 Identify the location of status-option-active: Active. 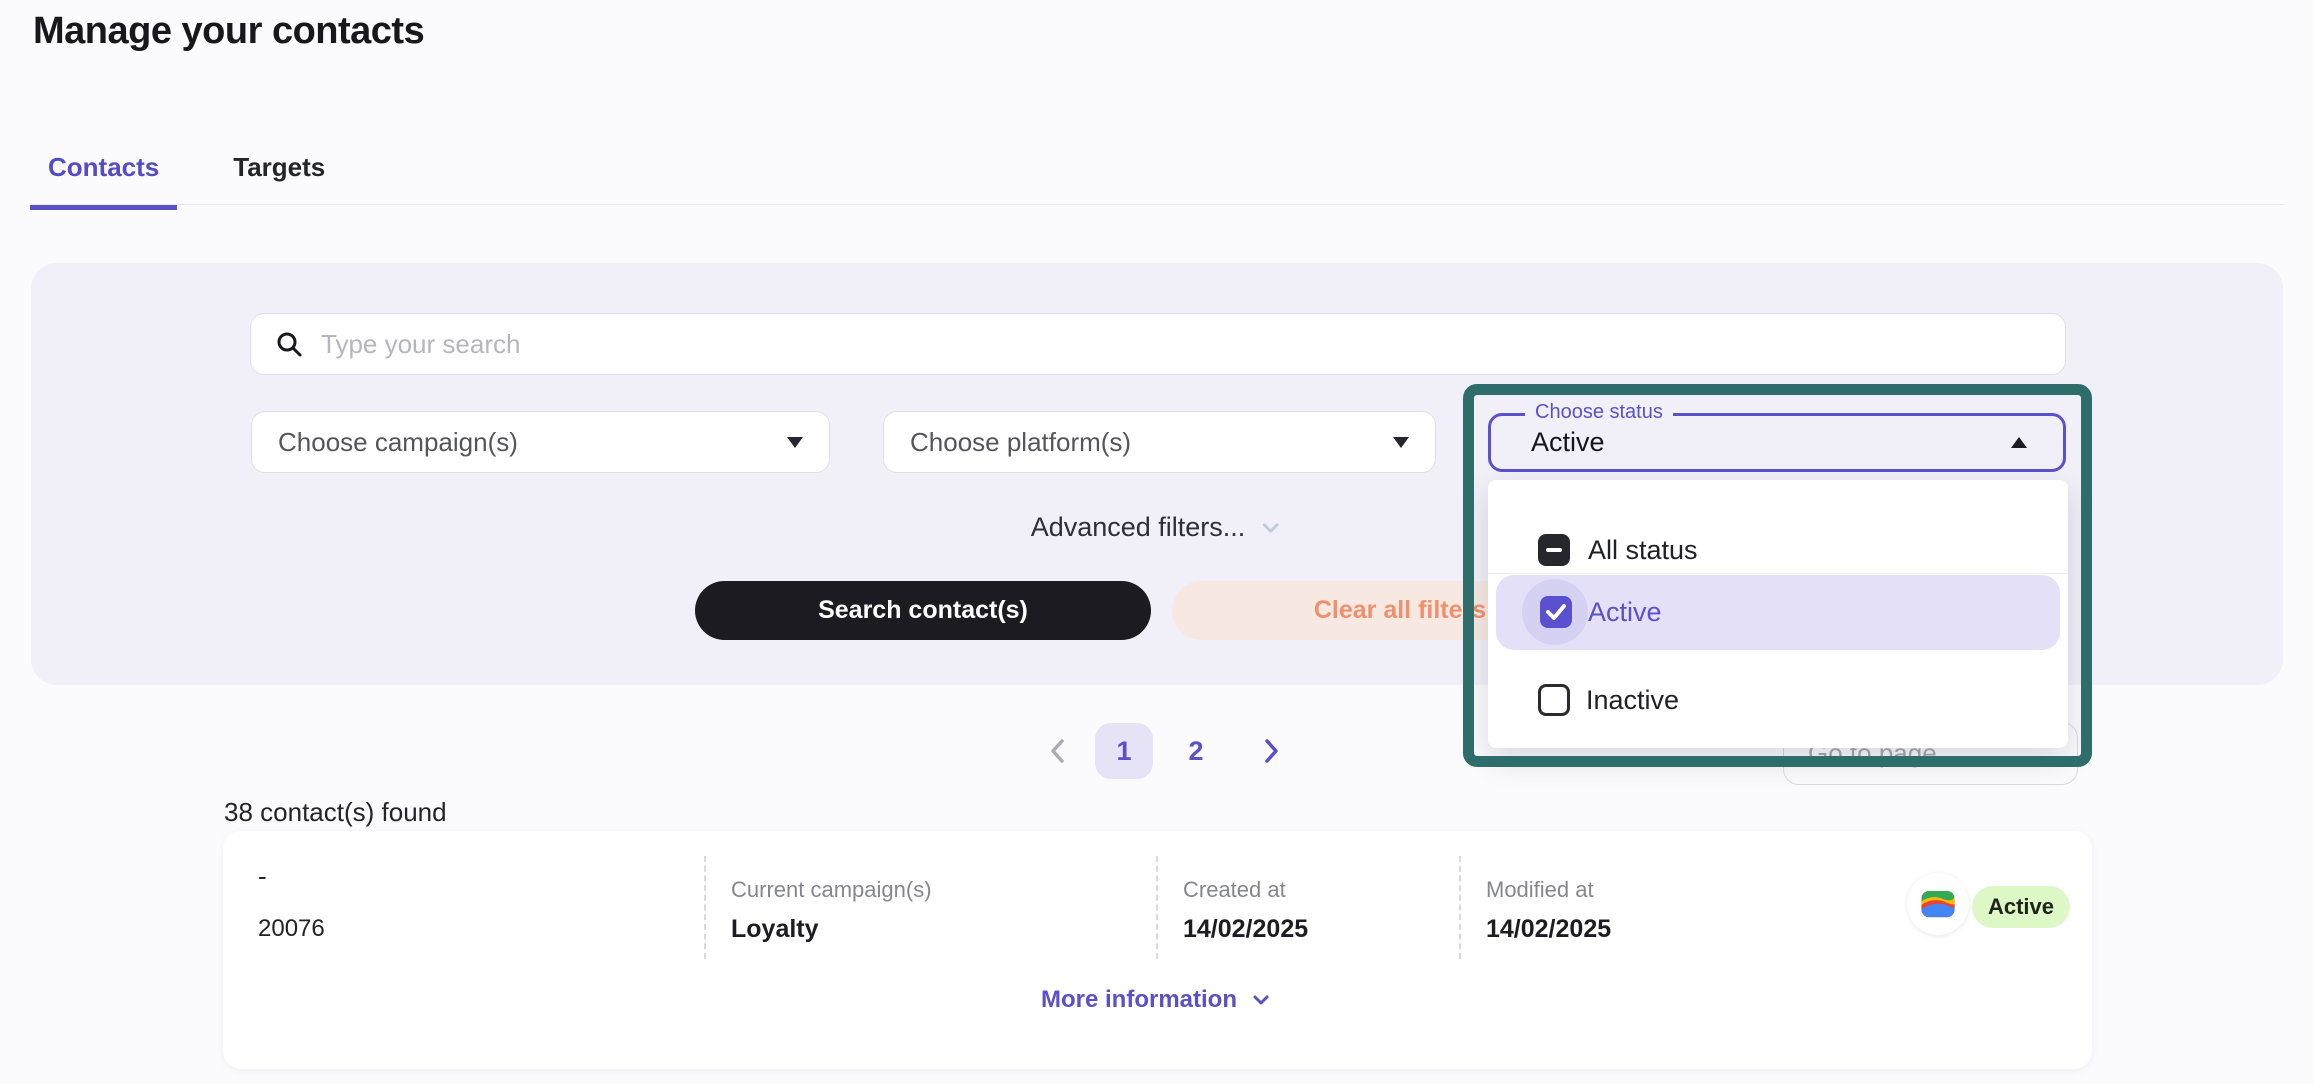
(1778, 612).